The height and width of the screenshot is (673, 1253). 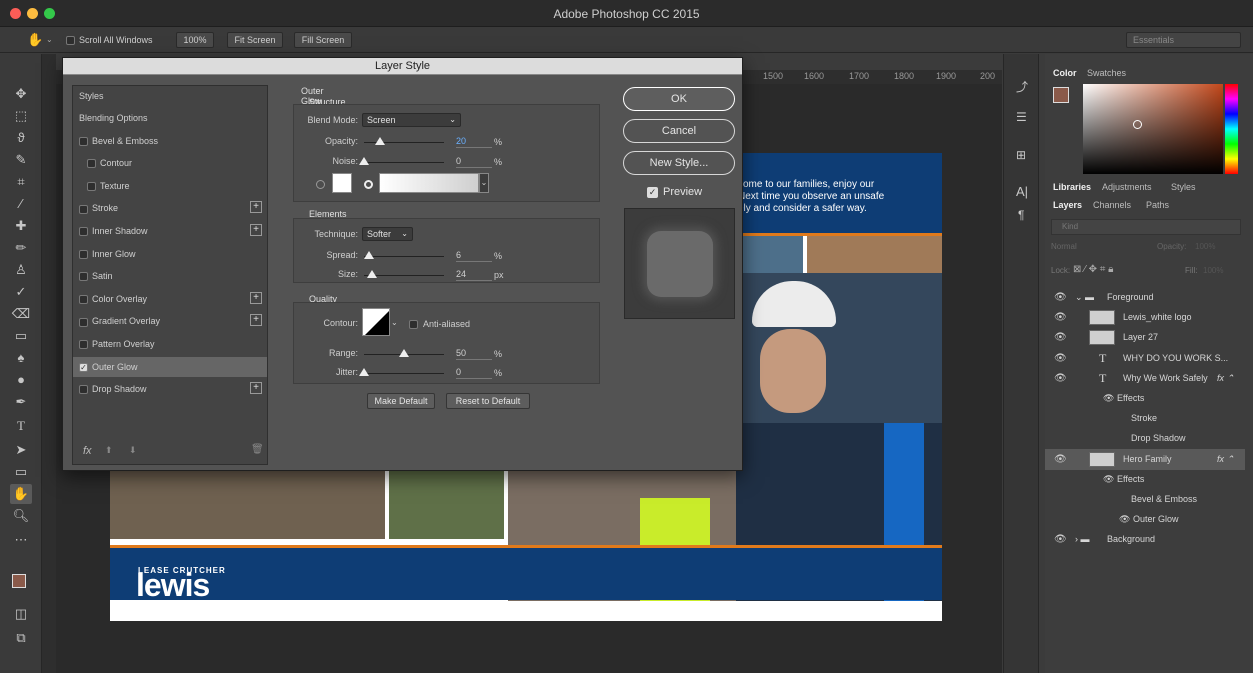 What do you see at coordinates (49, 39) in the screenshot?
I see `chevron-down-icon: ⌄` at bounding box center [49, 39].